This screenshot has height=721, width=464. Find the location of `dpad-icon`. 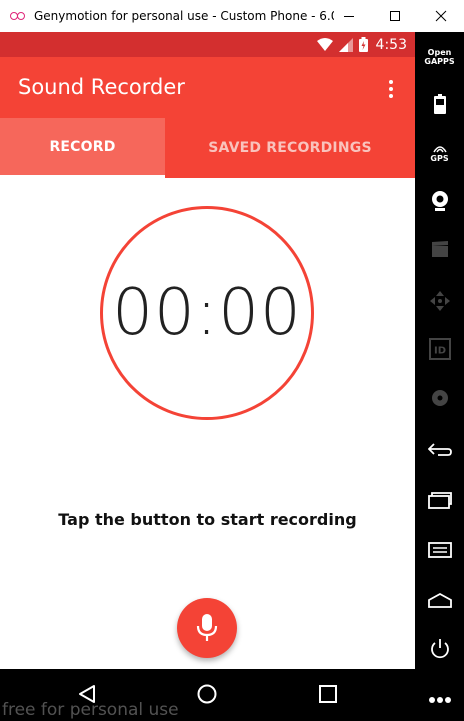

dpad-icon is located at coordinates (439, 301).